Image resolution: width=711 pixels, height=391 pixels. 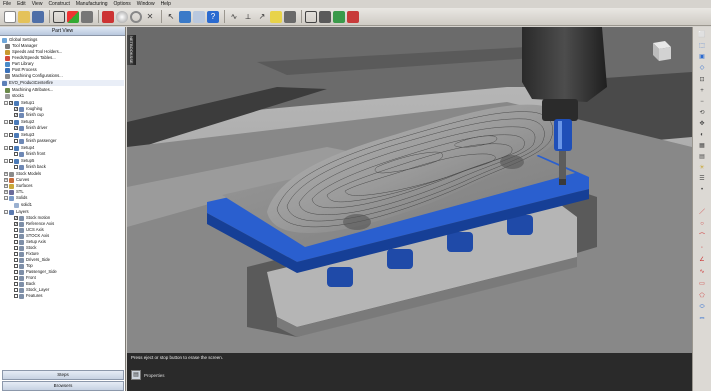 I want to click on tab-steps: Steps, so click(x=63, y=375).